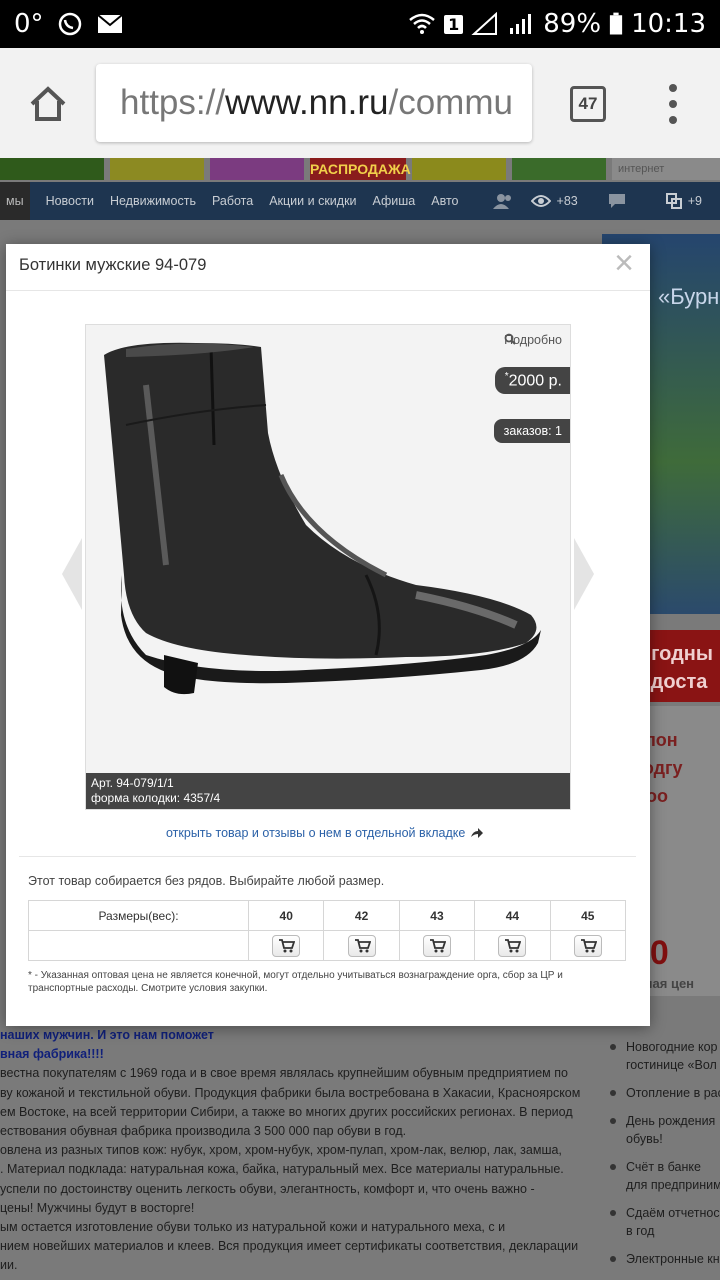  I want to click on orders-badge: заказов: 1, so click(531, 431).